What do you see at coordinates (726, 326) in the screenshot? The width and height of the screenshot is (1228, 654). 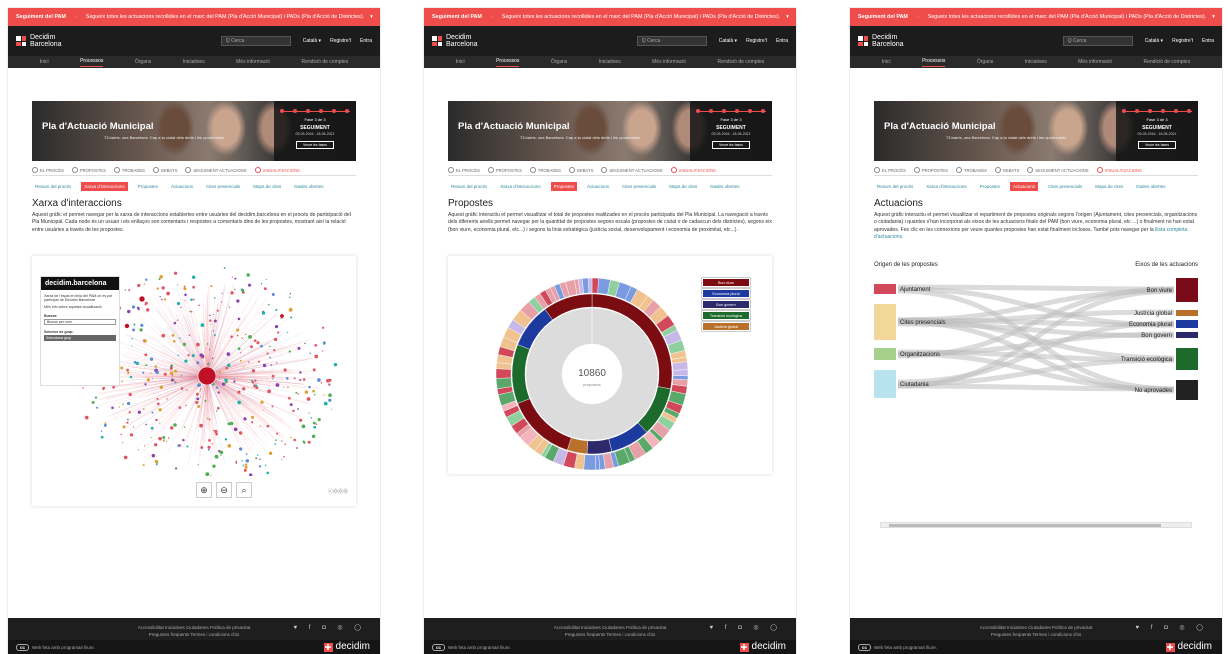 I see `legend-item: Justícia global` at bounding box center [726, 326].